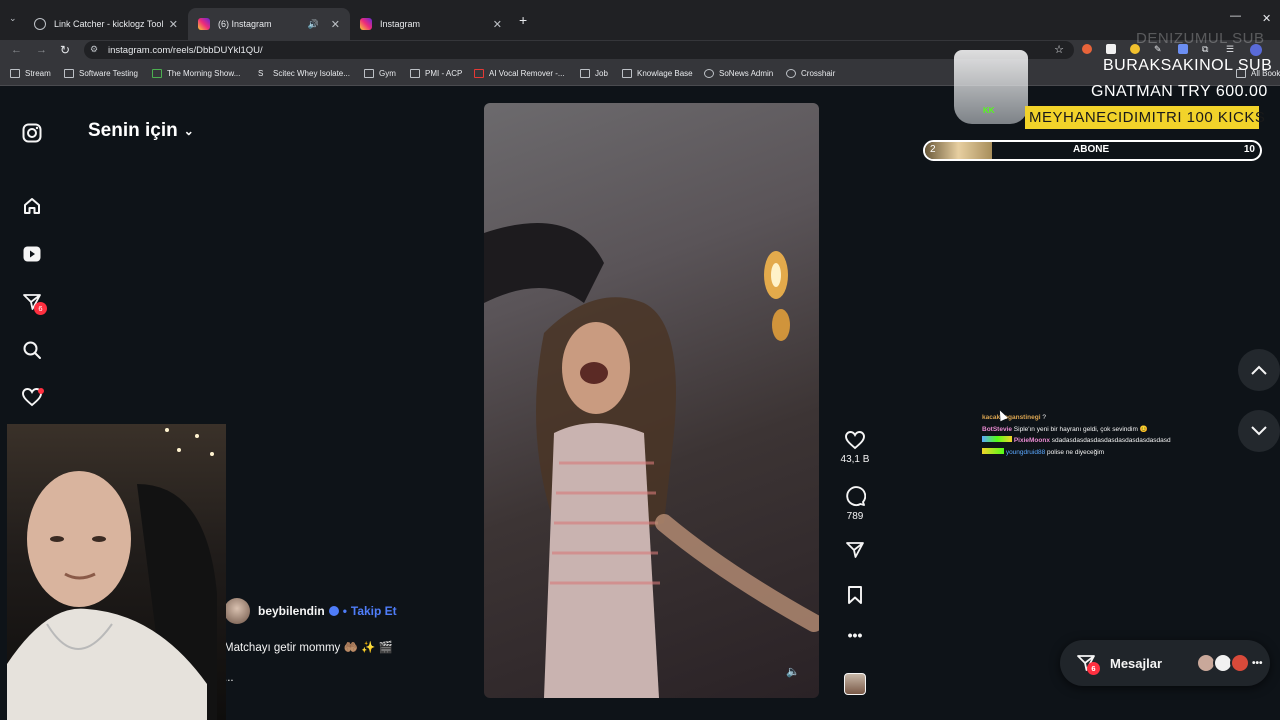 This screenshot has width=1280, height=720. I want to click on caption-text: Matchayı getir mommy 🤲🏽 ✨ 🎬, so click(308, 648).